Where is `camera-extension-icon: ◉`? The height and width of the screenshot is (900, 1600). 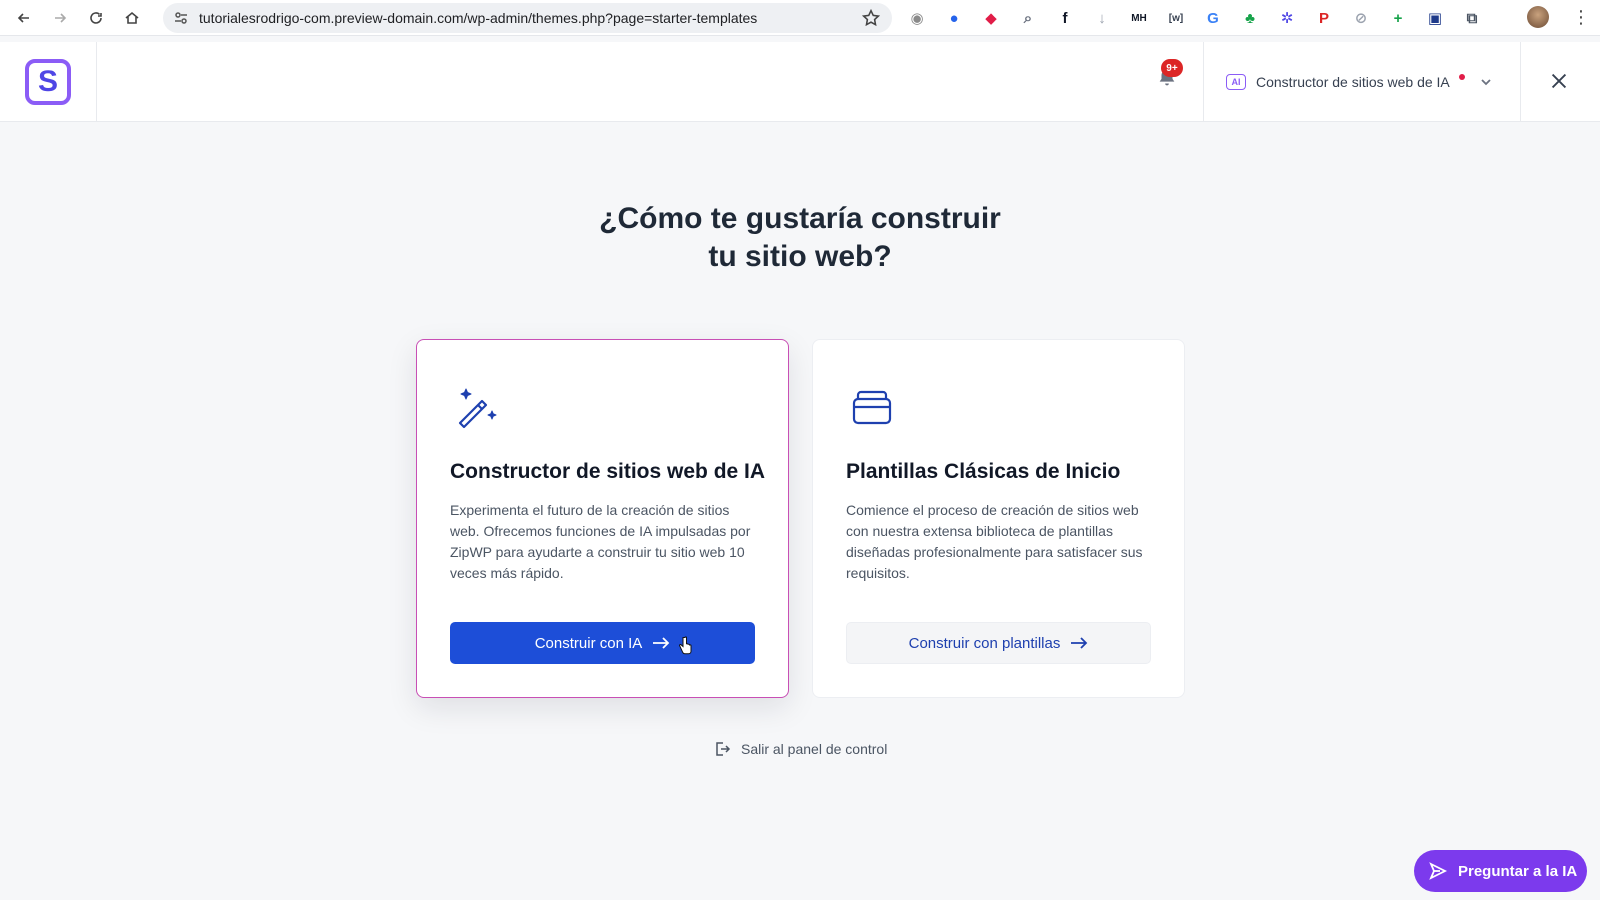 camera-extension-icon: ◉ is located at coordinates (917, 18).